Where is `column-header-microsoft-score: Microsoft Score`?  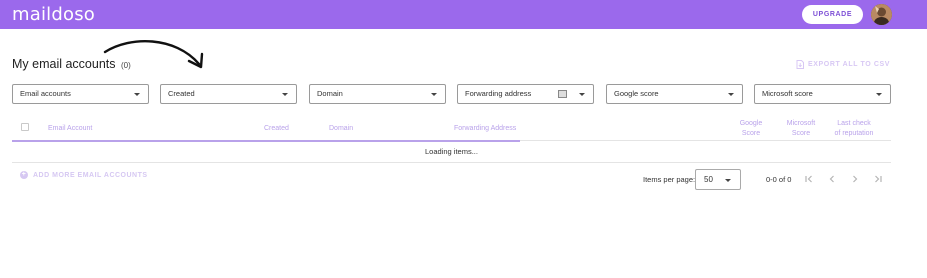
column-header-microsoft-score: Microsoft Score is located at coordinates (801, 129).